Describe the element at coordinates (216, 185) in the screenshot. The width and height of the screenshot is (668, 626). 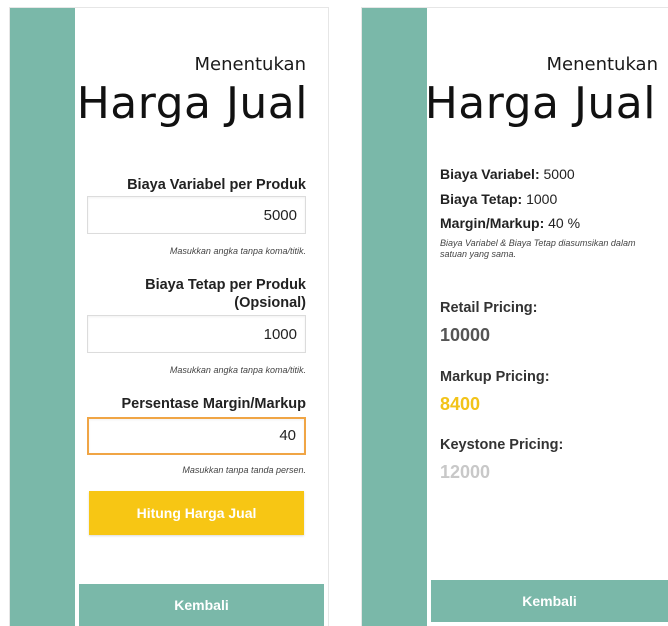
I see `variable-cost-label: Biaya Variabel per Produk` at that location.